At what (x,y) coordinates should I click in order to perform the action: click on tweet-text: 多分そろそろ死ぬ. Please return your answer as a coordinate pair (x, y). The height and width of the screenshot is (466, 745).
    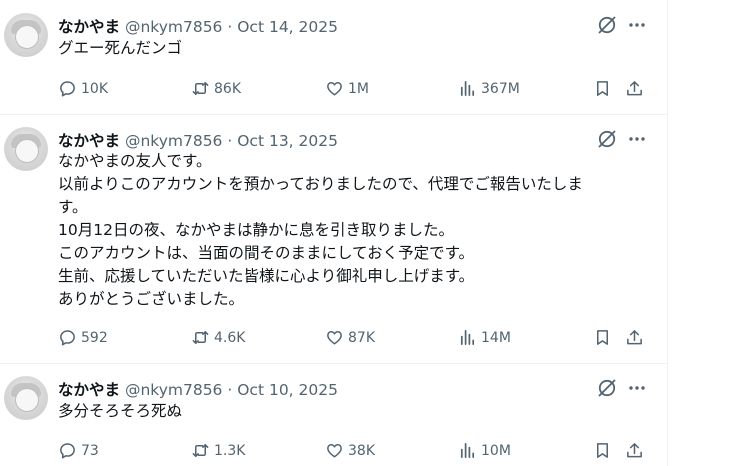
    Looking at the image, I should click on (353, 411).